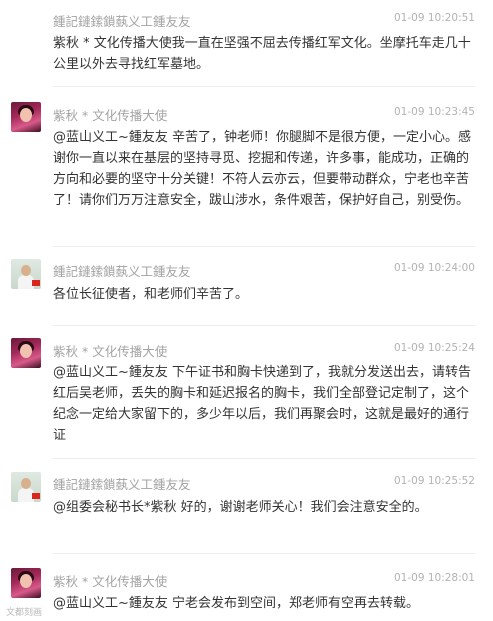  What do you see at coordinates (24, 613) in the screenshot?
I see `watermark: 文都刻画` at bounding box center [24, 613].